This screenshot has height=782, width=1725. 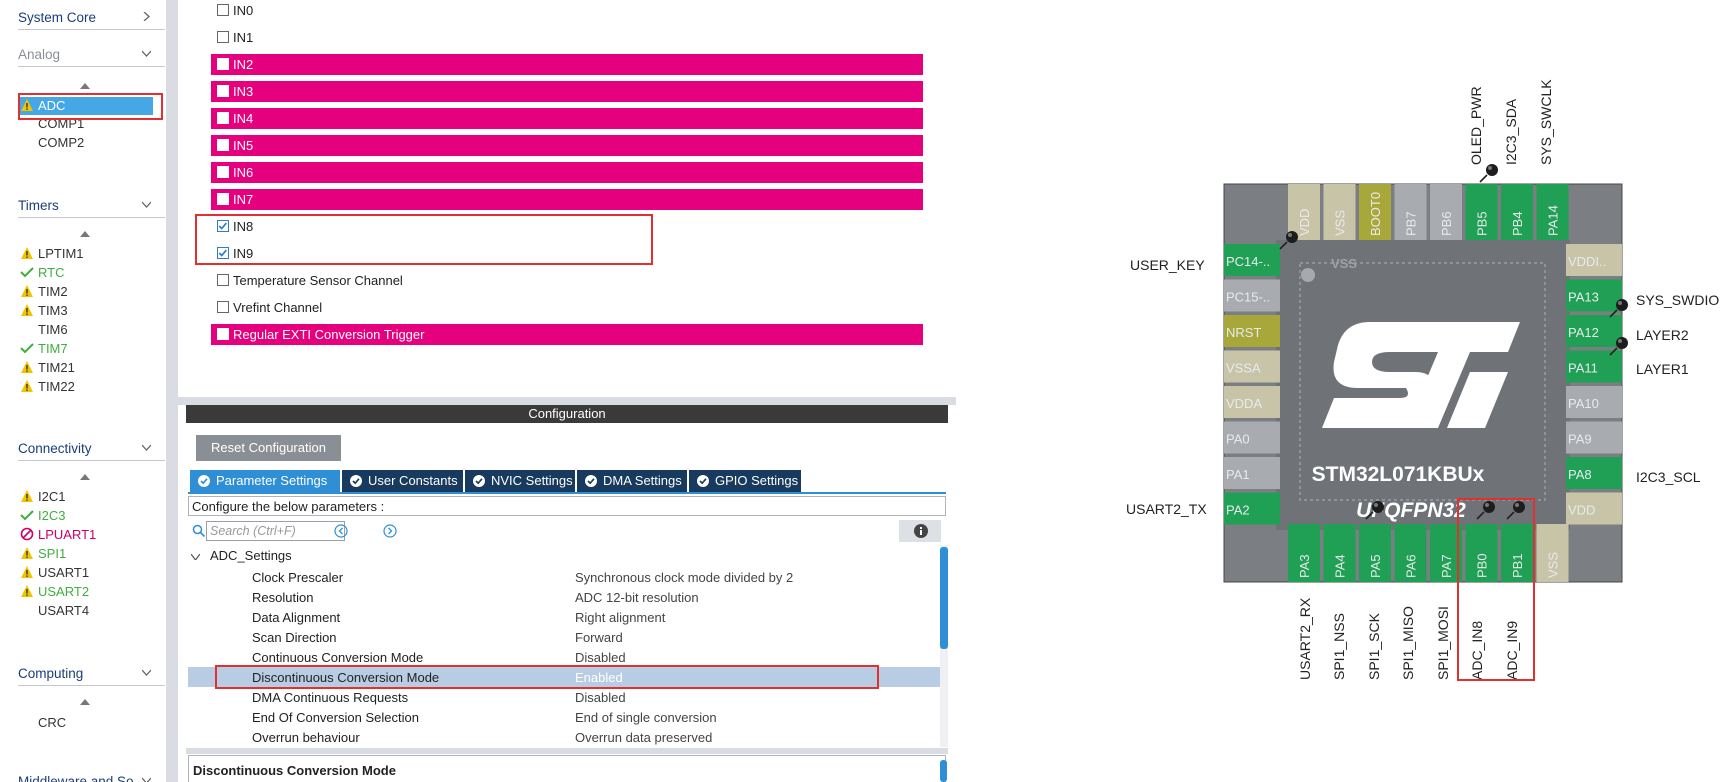 What do you see at coordinates (90, 497) in the screenshot?
I see `sidebar-item-i2c1: I2C1` at bounding box center [90, 497].